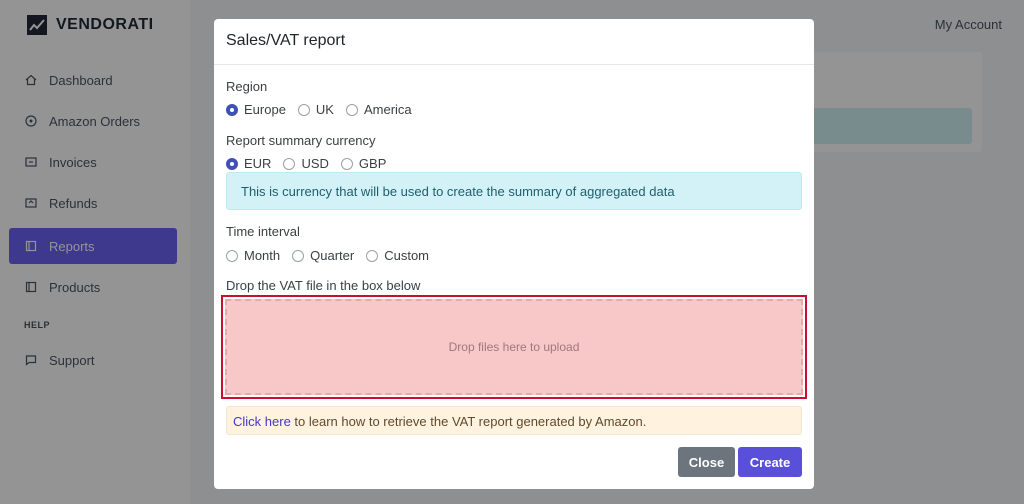 The width and height of the screenshot is (1024, 504). I want to click on radio-label: Custom, so click(407, 255).